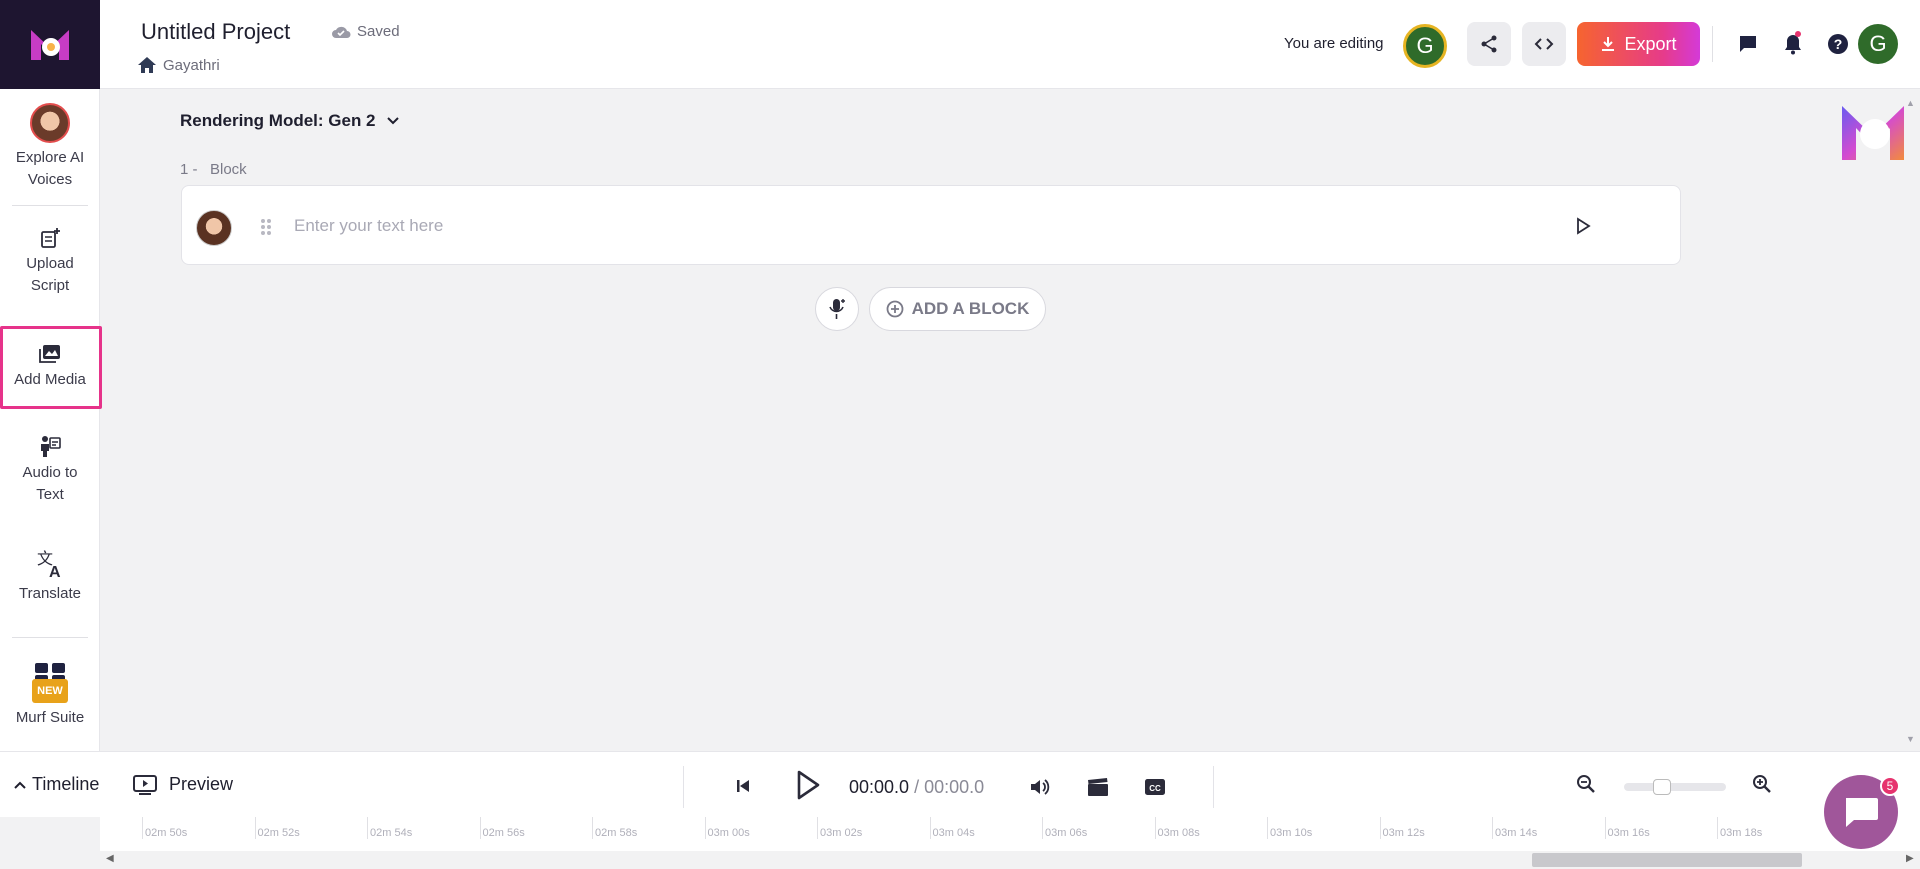 The height and width of the screenshot is (869, 1920). I want to click on volume-button, so click(1040, 787).